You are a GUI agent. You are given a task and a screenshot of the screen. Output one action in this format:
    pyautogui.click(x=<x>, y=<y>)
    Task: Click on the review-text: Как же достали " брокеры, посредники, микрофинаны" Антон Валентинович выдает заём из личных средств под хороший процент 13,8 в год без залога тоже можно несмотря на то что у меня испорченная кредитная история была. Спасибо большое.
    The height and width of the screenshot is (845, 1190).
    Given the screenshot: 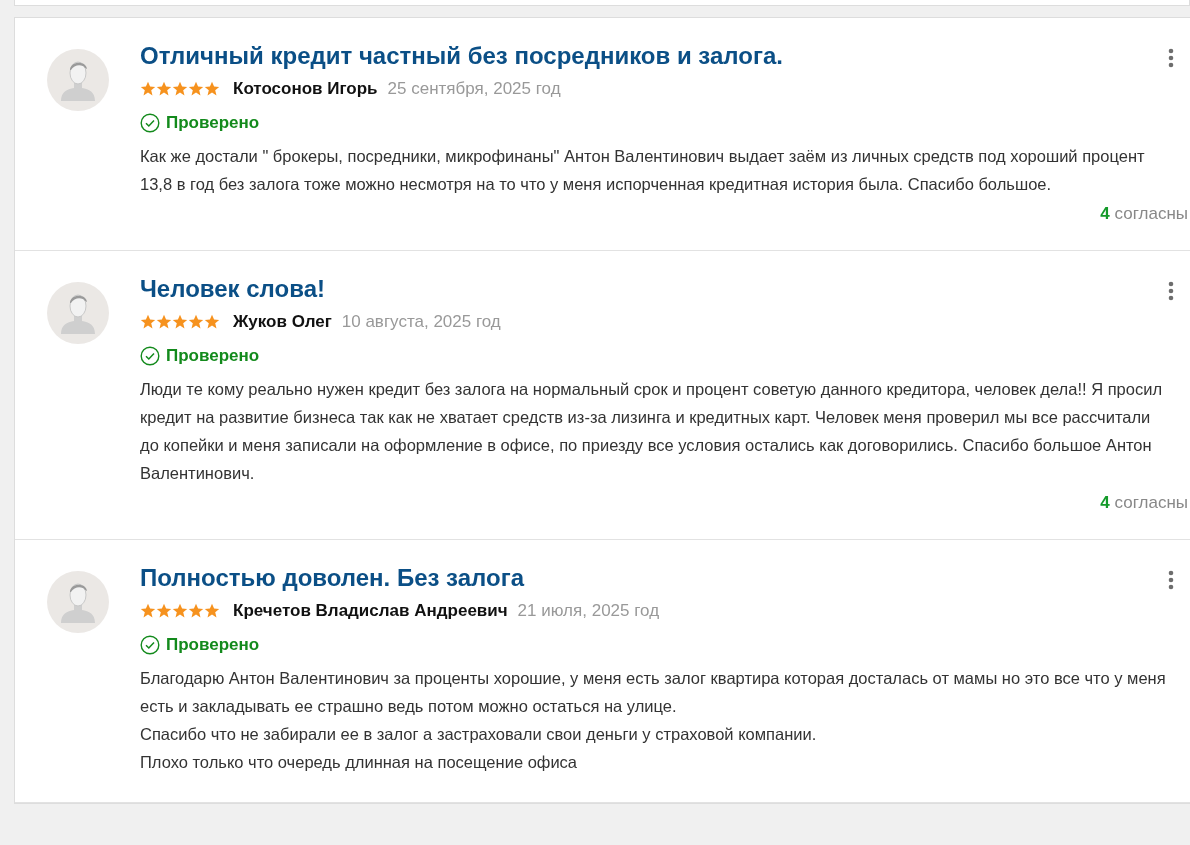 What is the action you would take?
    pyautogui.click(x=643, y=170)
    